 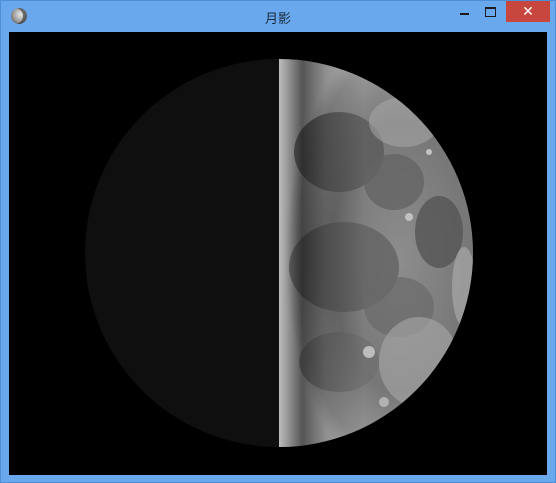 I want to click on maximize-button, so click(x=490, y=11).